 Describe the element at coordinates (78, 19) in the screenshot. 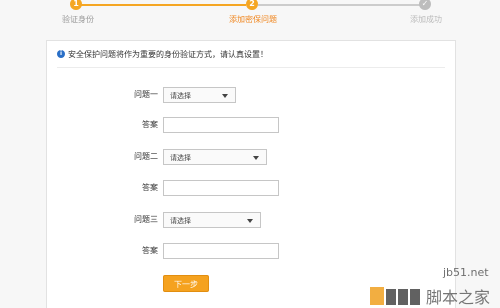

I see `step-1-label: 验证身份` at that location.